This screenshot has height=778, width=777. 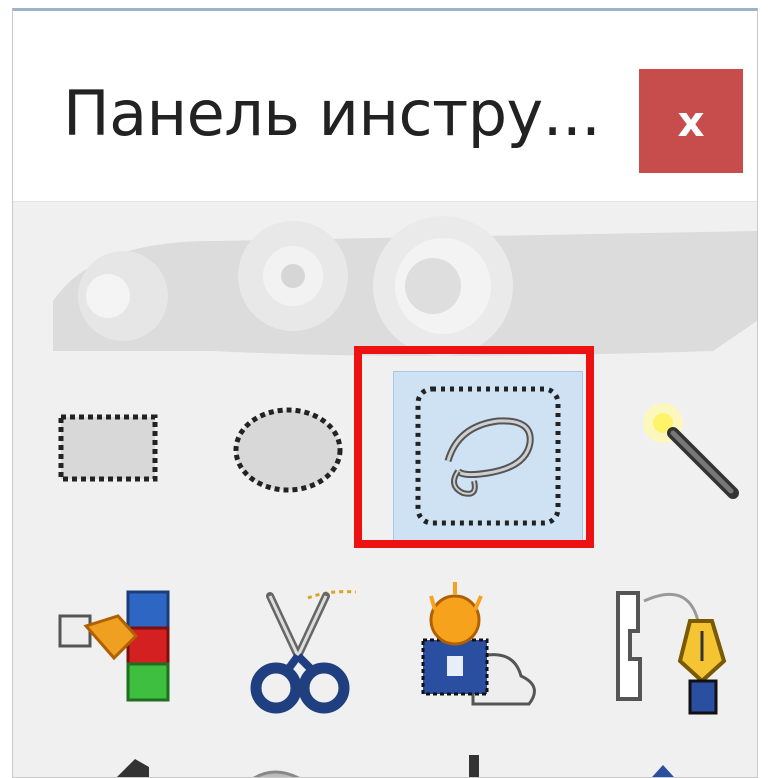 I want to click on close-icon: x, so click(x=691, y=121).